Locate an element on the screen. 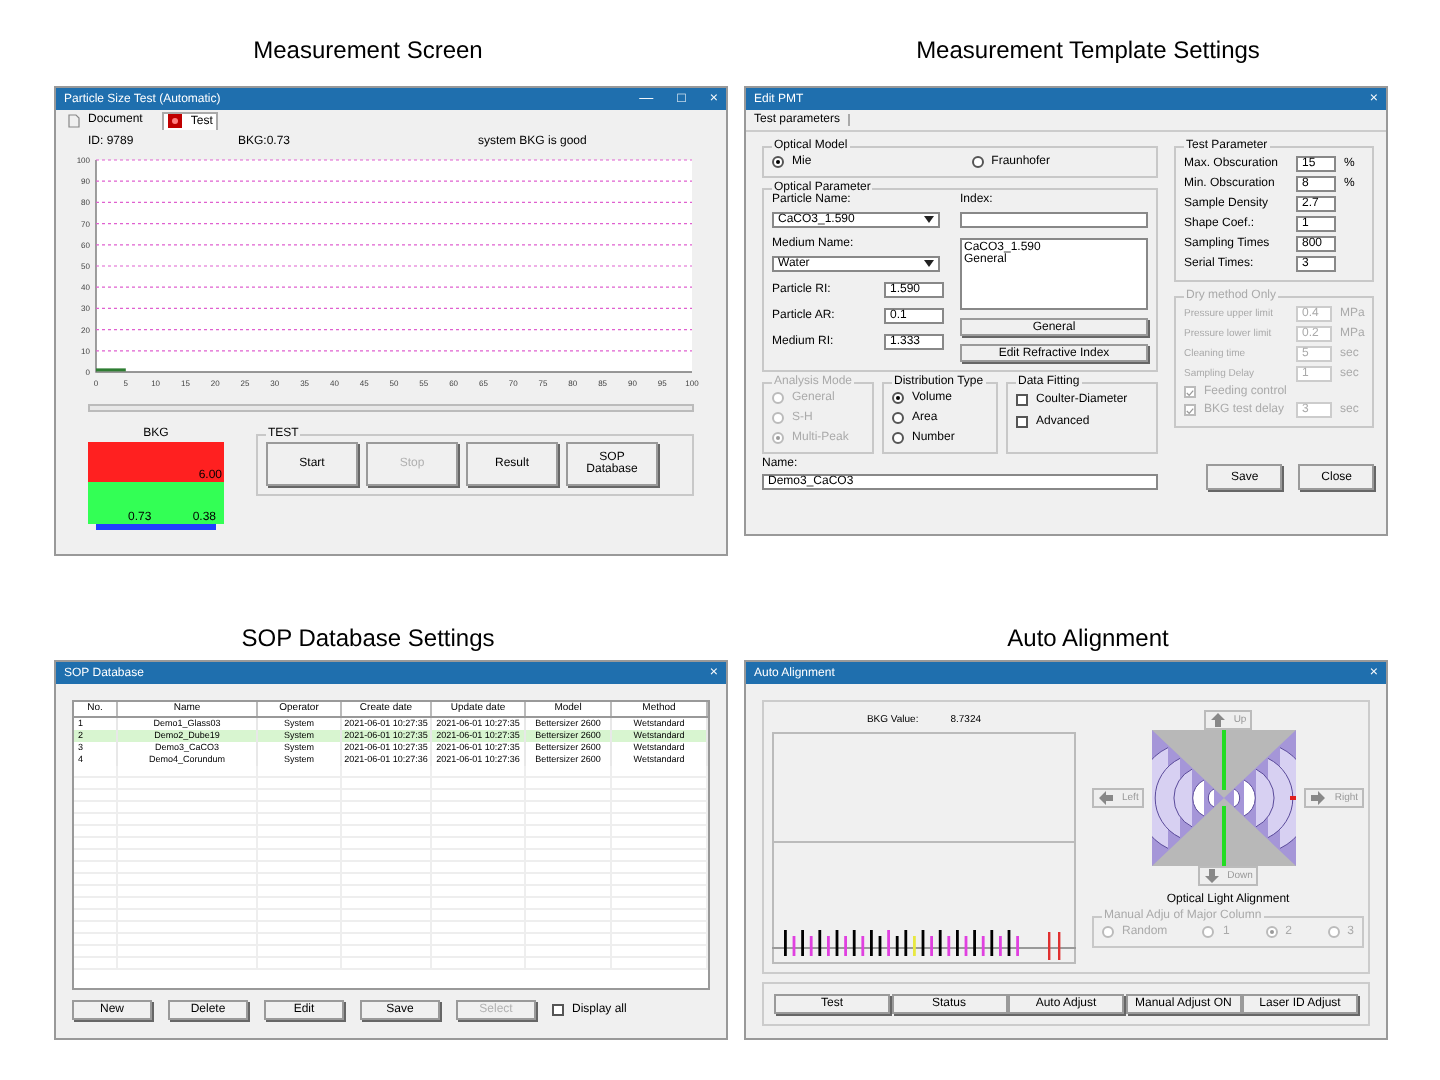 This screenshot has width=1440, height=1080. document-icon is located at coordinates (74, 120).